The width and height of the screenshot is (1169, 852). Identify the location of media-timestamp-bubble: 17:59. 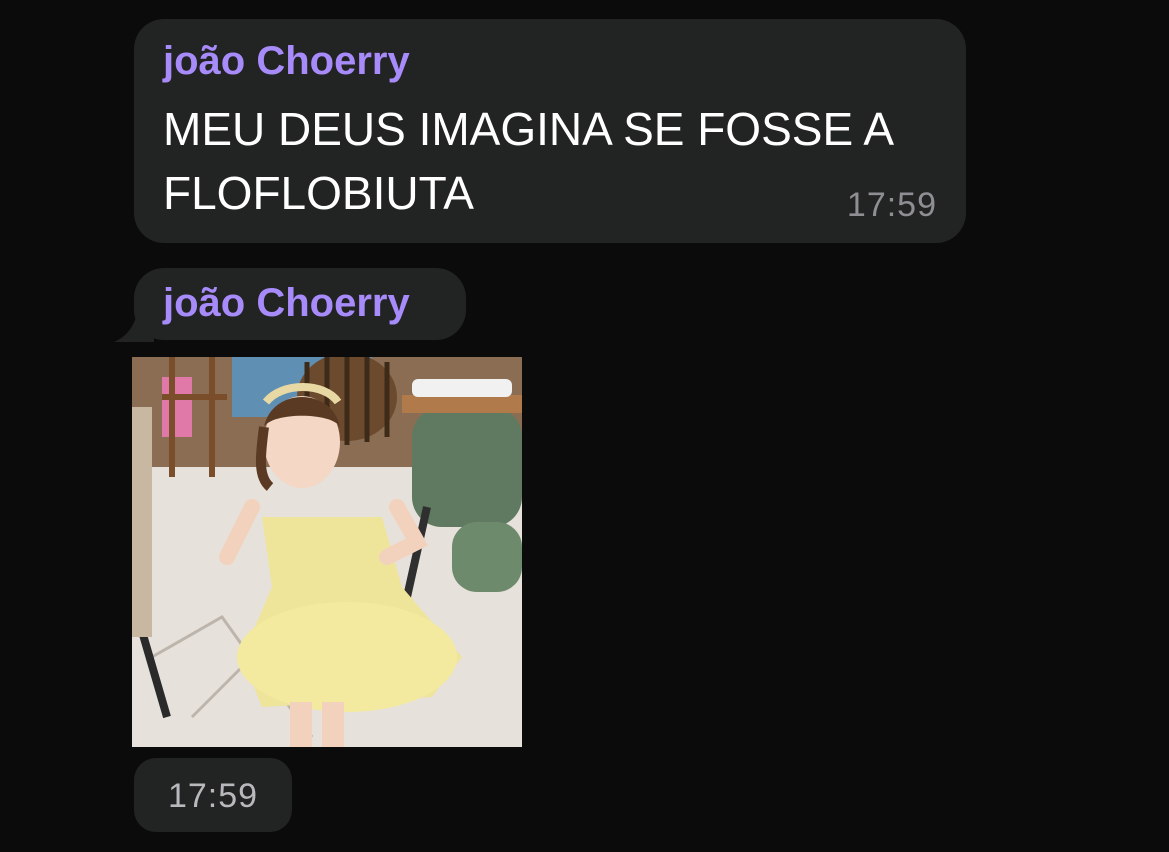
(213, 795).